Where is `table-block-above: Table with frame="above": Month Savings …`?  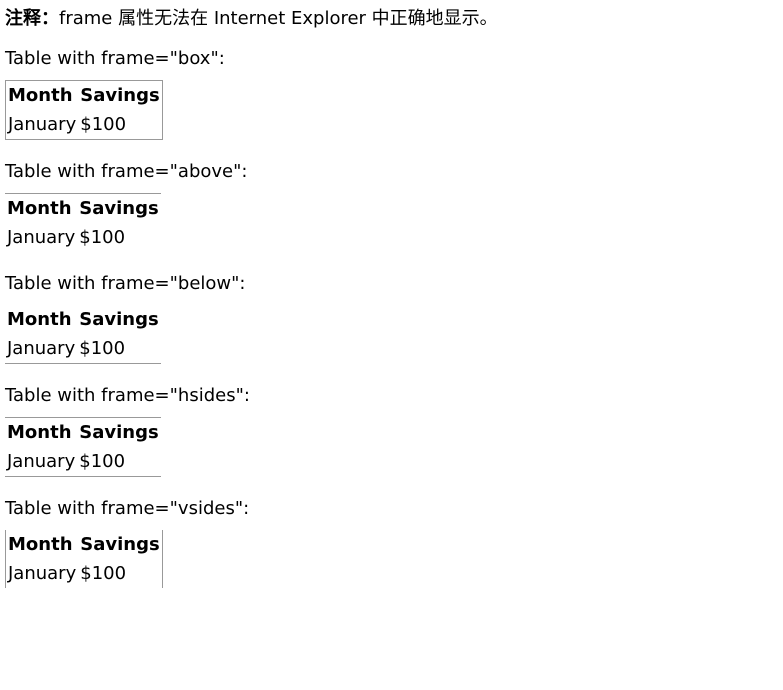 table-block-above: Table with frame="above": Month Savings … is located at coordinates (394, 205).